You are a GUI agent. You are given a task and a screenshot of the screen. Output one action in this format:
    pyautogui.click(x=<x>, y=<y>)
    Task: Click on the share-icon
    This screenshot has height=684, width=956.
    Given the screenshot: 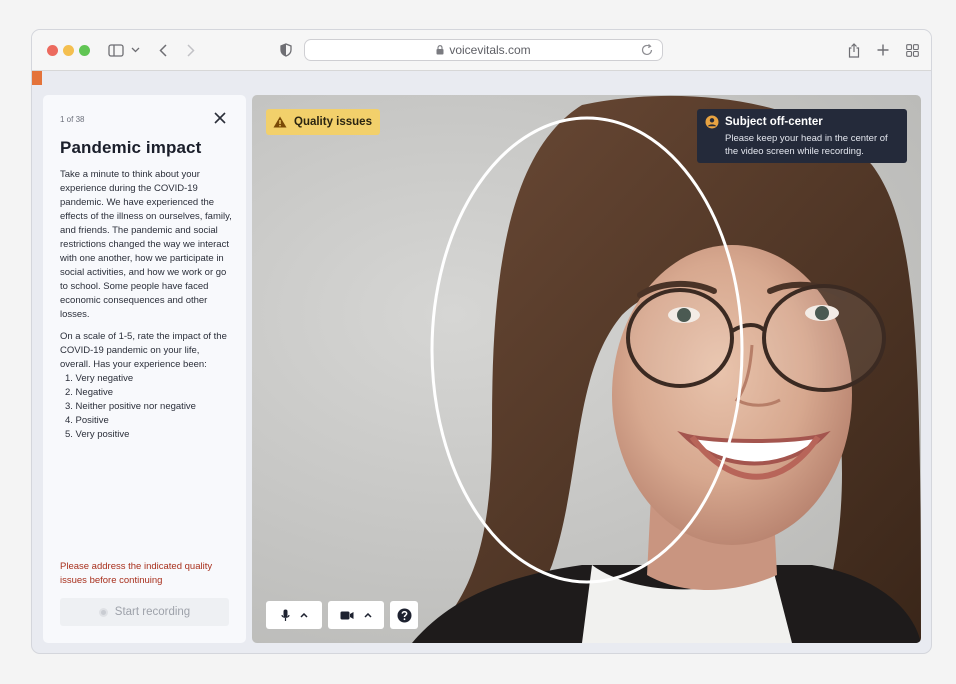 What is the action you would take?
    pyautogui.click(x=854, y=50)
    